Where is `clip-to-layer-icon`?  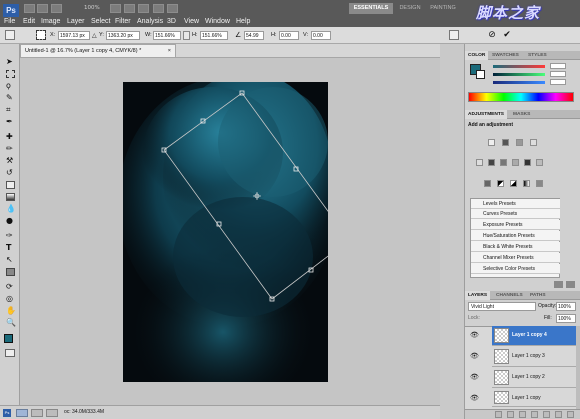
clip-to-layer-icon is located at coordinates (558, 284).